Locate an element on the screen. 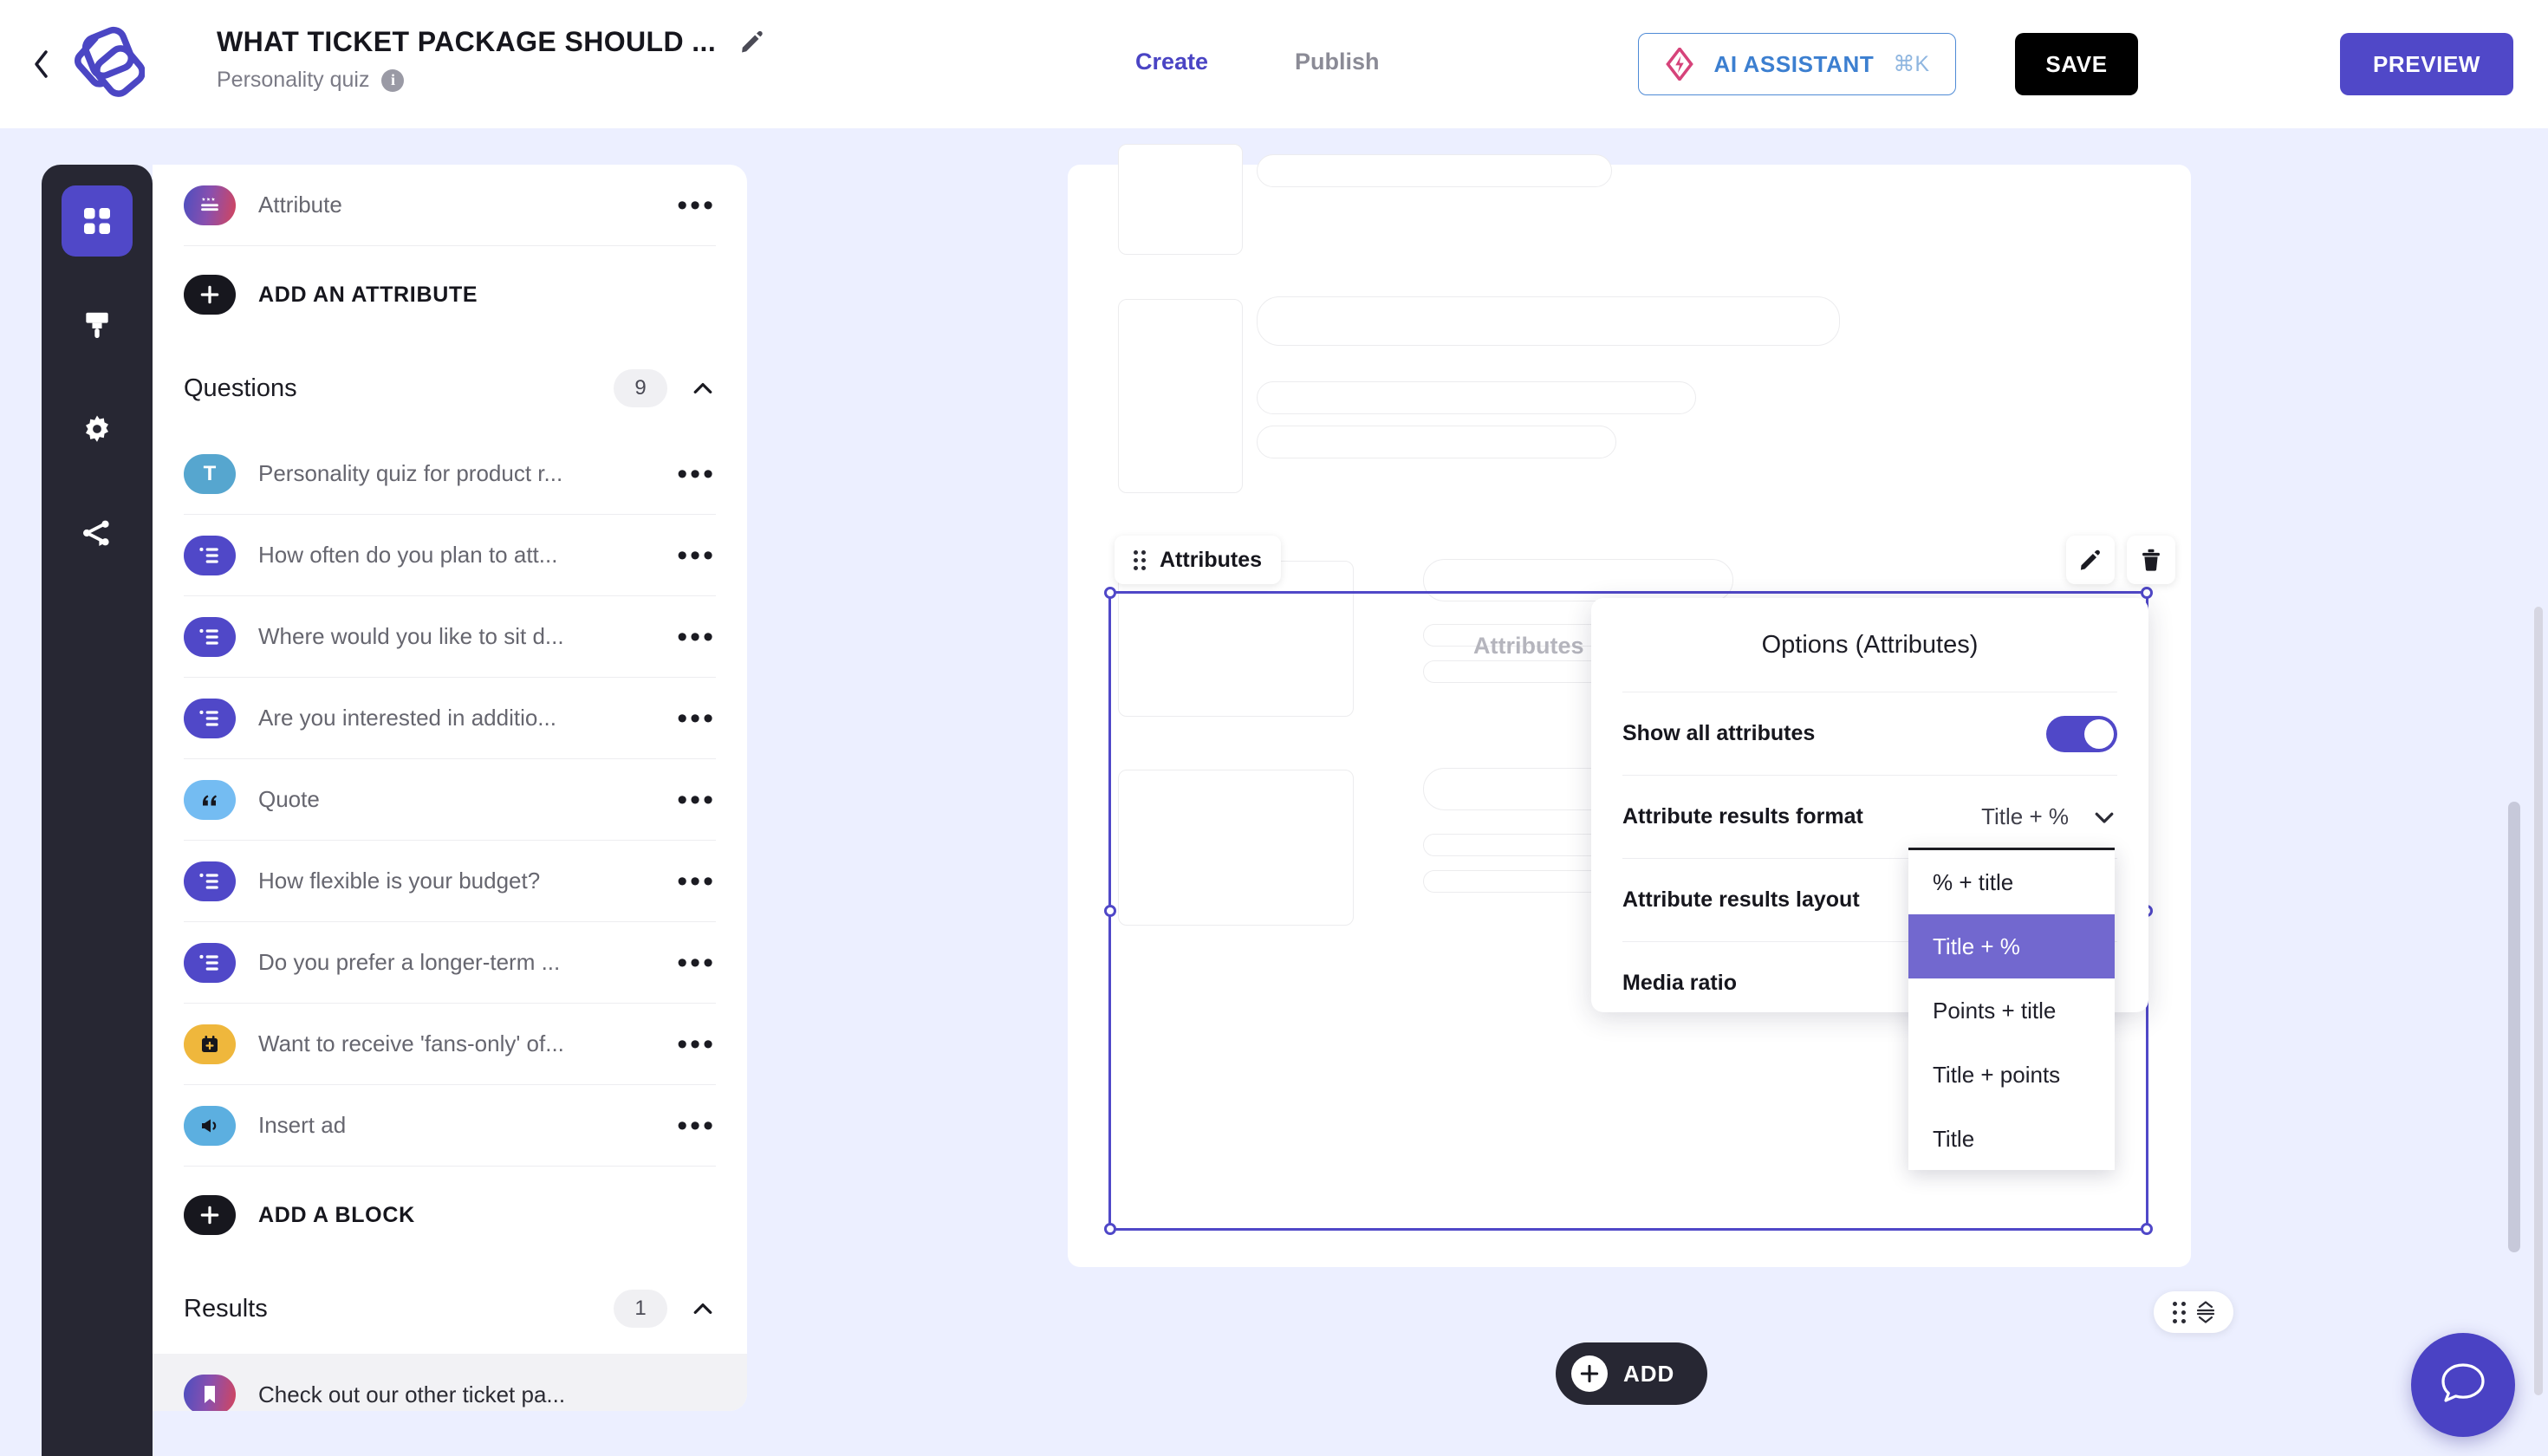 The image size is (2548, 1456). block-label-text: Attributes is located at coordinates (1211, 559).